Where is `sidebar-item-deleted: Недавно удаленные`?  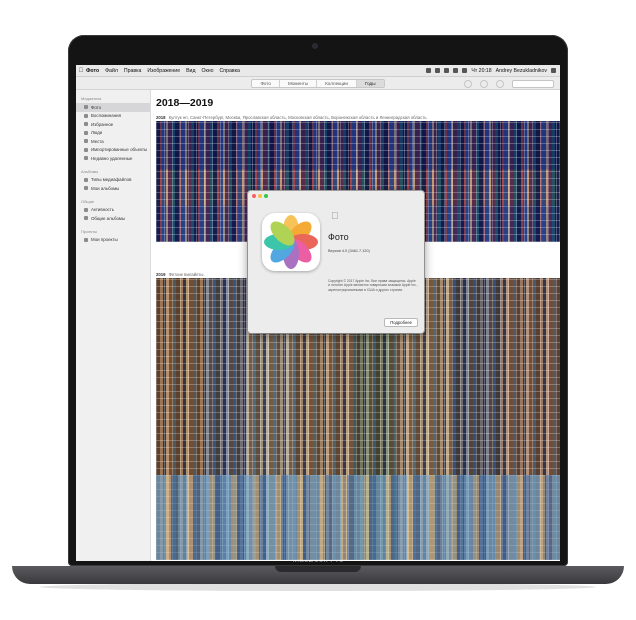 sidebar-item-deleted: Недавно удаленные is located at coordinates (113, 158).